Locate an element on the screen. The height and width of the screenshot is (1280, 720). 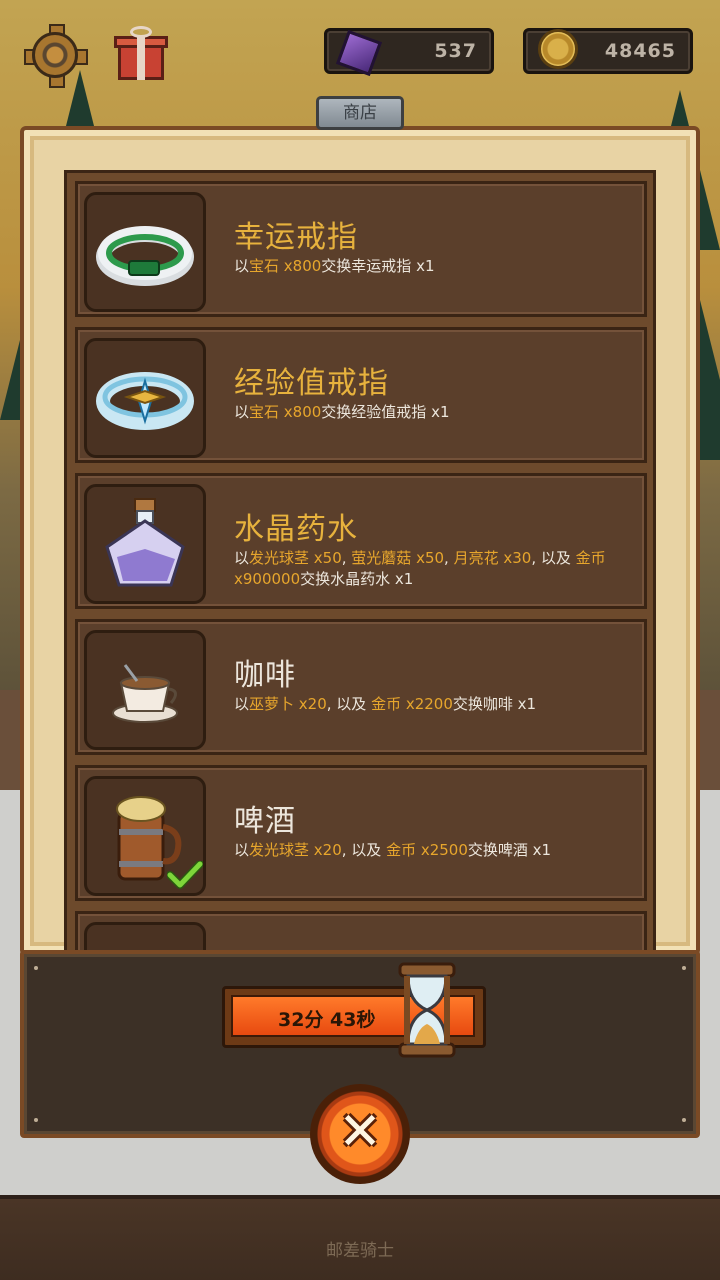
coffee-icon is located at coordinates (145, 690).